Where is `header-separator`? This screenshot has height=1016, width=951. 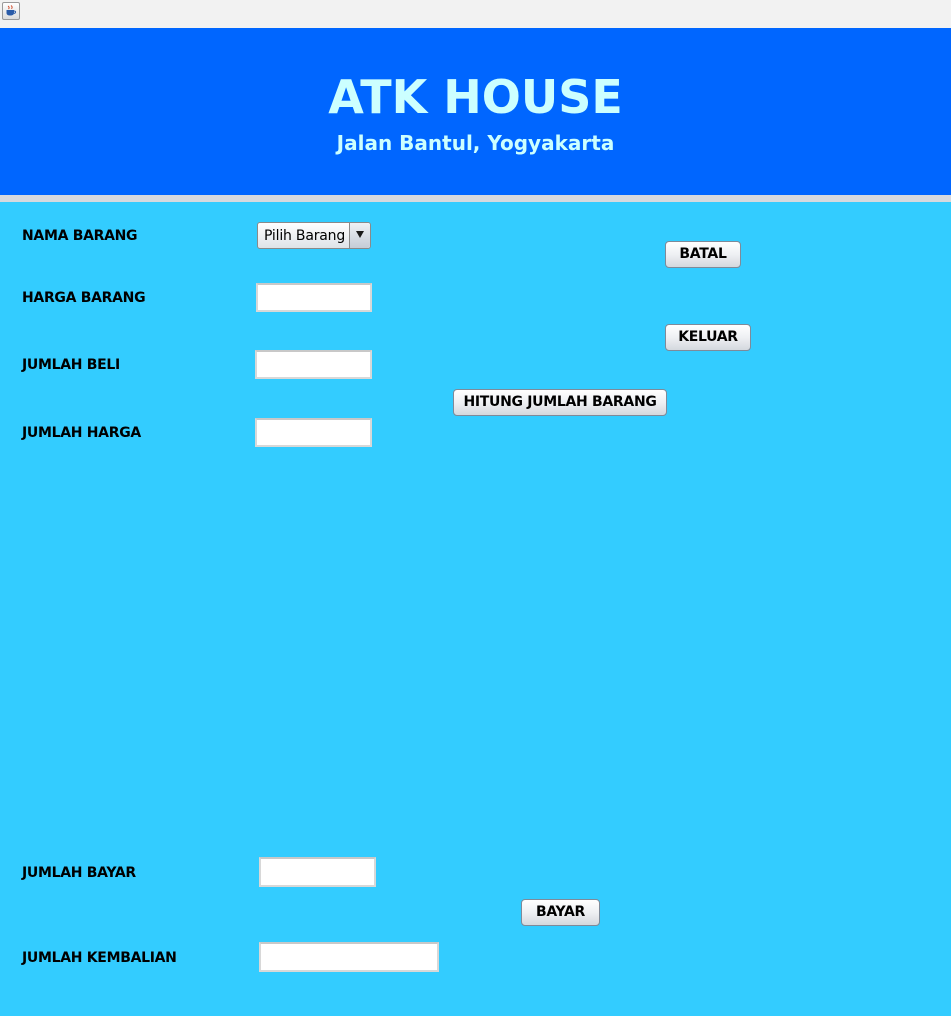 header-separator is located at coordinates (475, 198).